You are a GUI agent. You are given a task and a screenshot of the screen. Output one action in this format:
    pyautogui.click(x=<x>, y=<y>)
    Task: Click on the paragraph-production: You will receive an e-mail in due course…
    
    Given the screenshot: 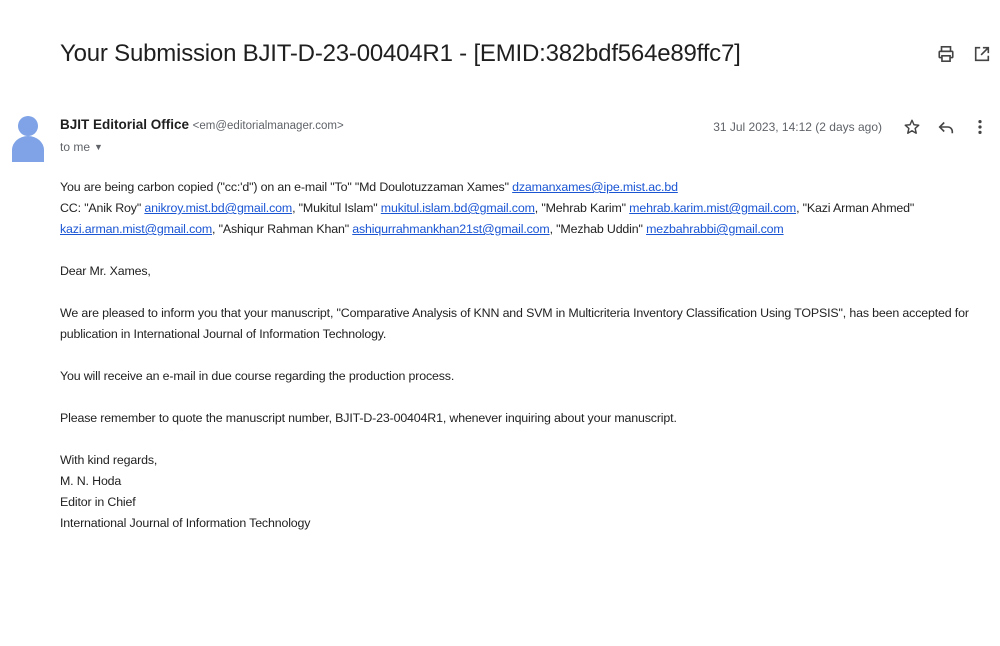 What is the action you would take?
    pyautogui.click(x=257, y=376)
    